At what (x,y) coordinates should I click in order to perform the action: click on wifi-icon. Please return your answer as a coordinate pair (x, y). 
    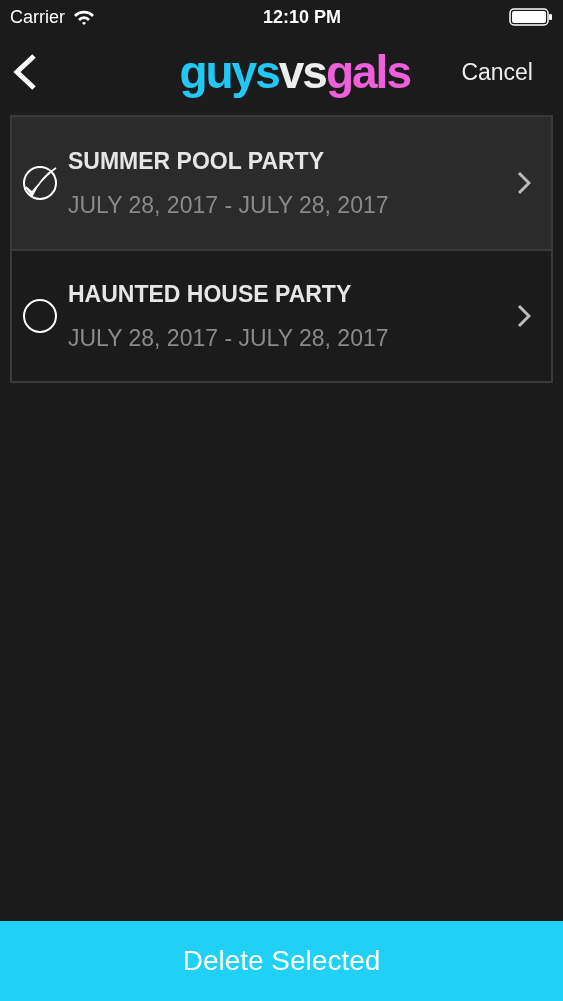
    Looking at the image, I should click on (84, 17).